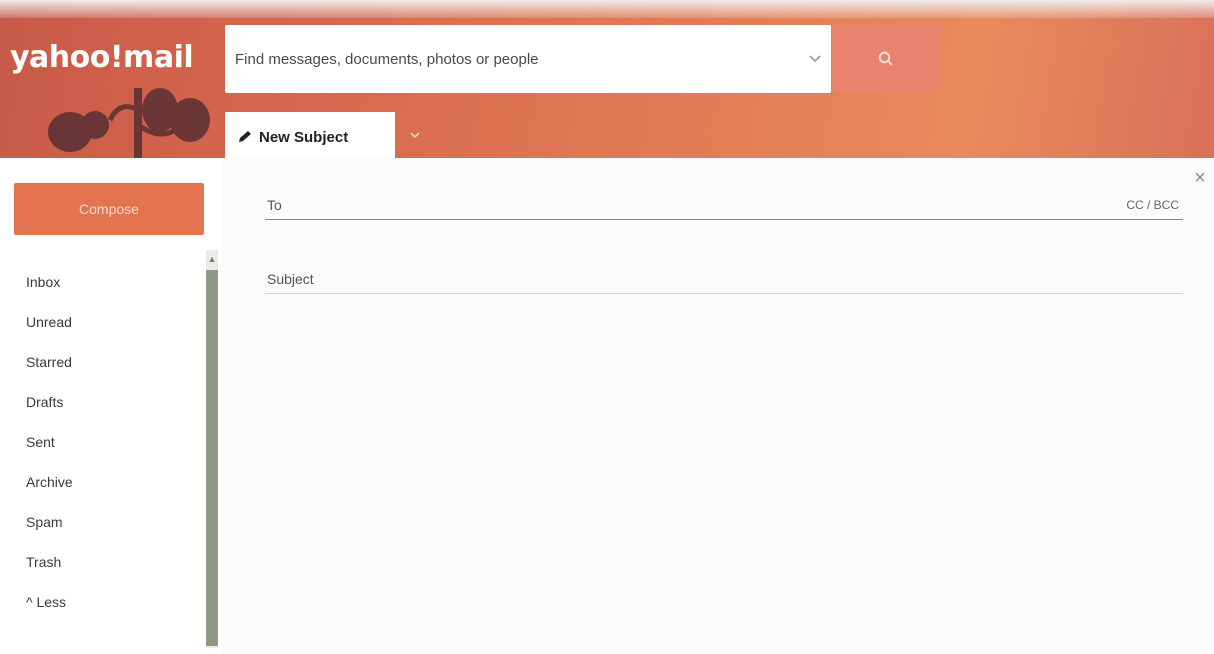 This screenshot has width=1214, height=654. What do you see at coordinates (415, 135) in the screenshot?
I see `tab-dropdown-chevron-icon` at bounding box center [415, 135].